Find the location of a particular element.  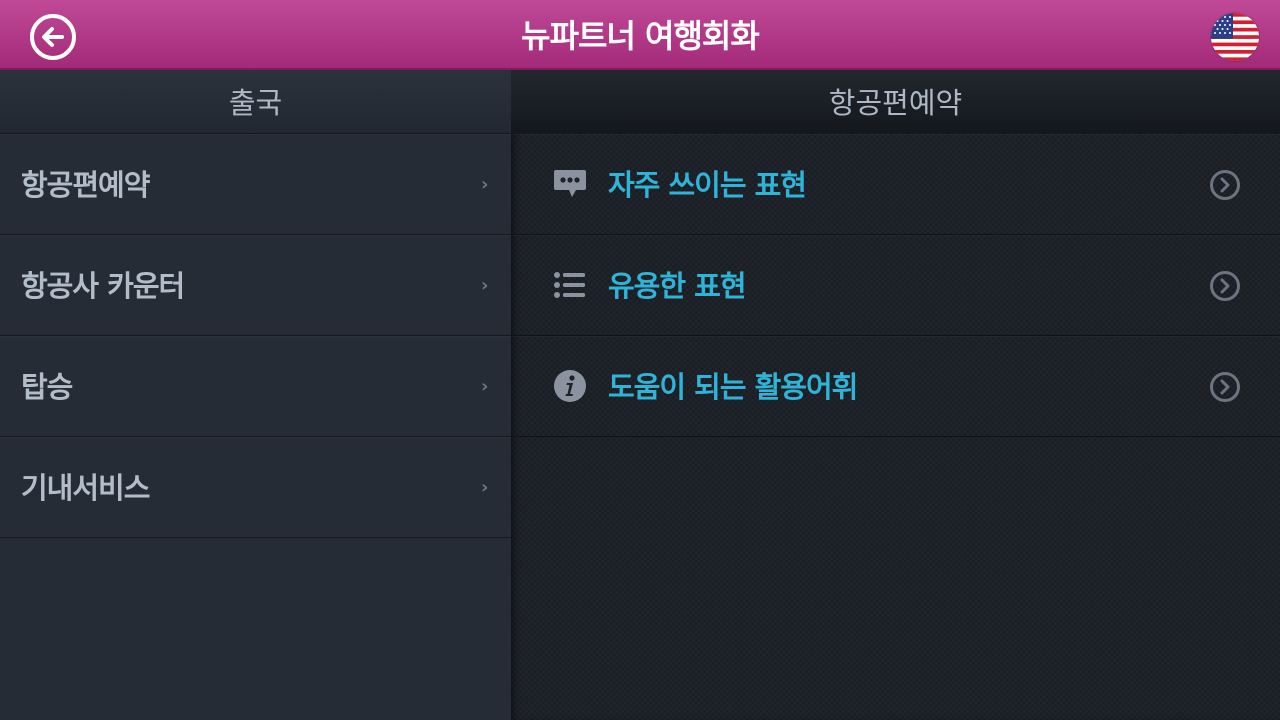

subcategory-item-label: 유용한 표현 is located at coordinates (677, 286).